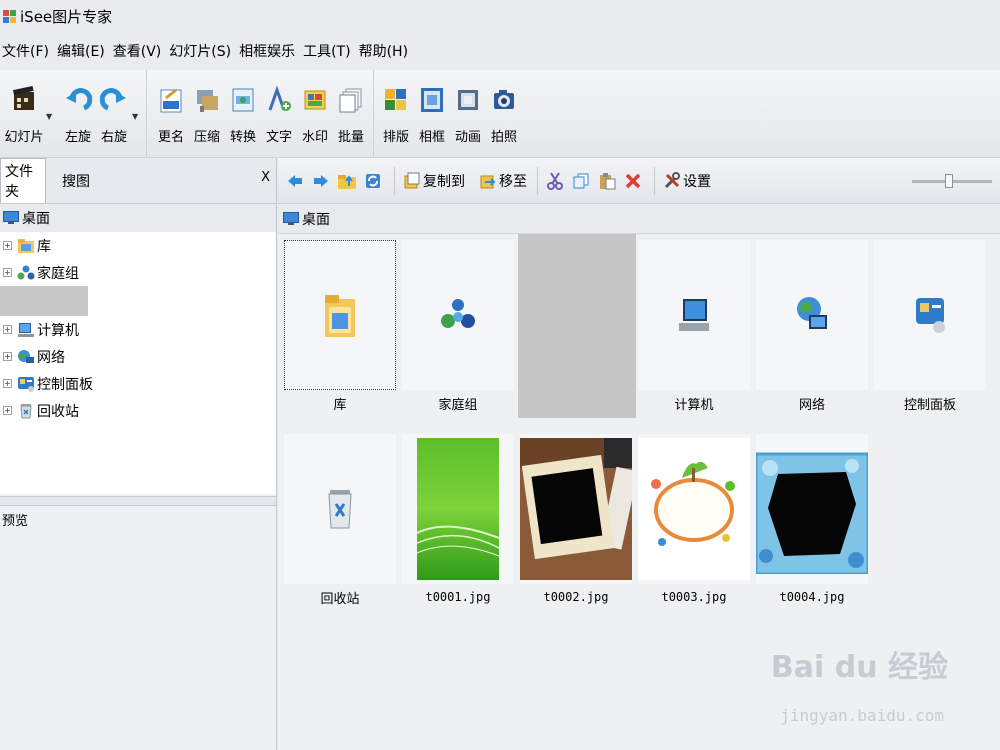 The width and height of the screenshot is (1000, 750). What do you see at coordinates (137, 51) in the screenshot?
I see `menu-view: 查看(V)` at bounding box center [137, 51].